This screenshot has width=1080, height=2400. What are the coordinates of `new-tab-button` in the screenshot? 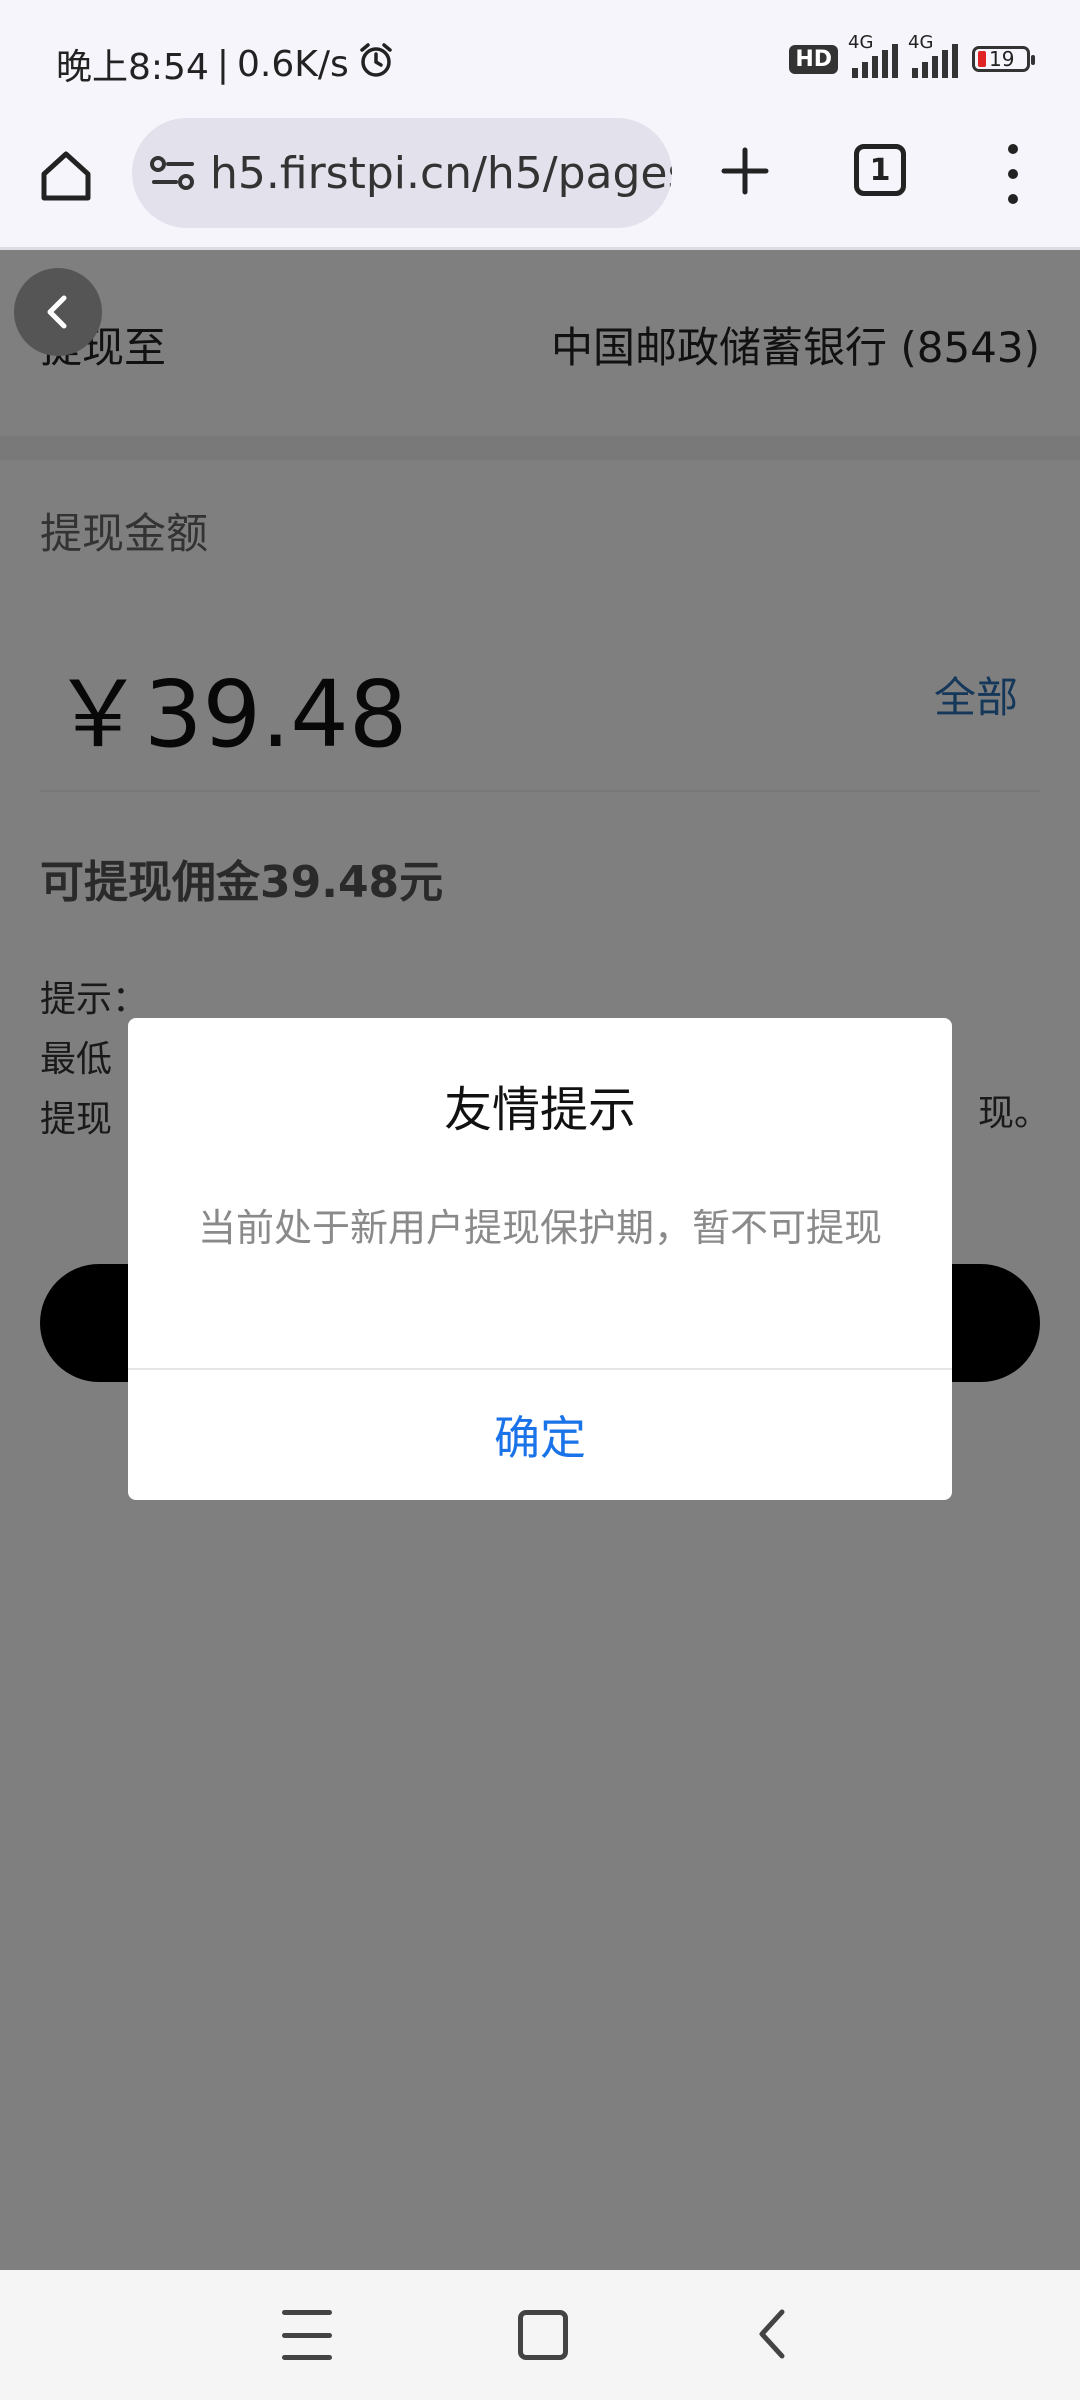 It's located at (745, 171).